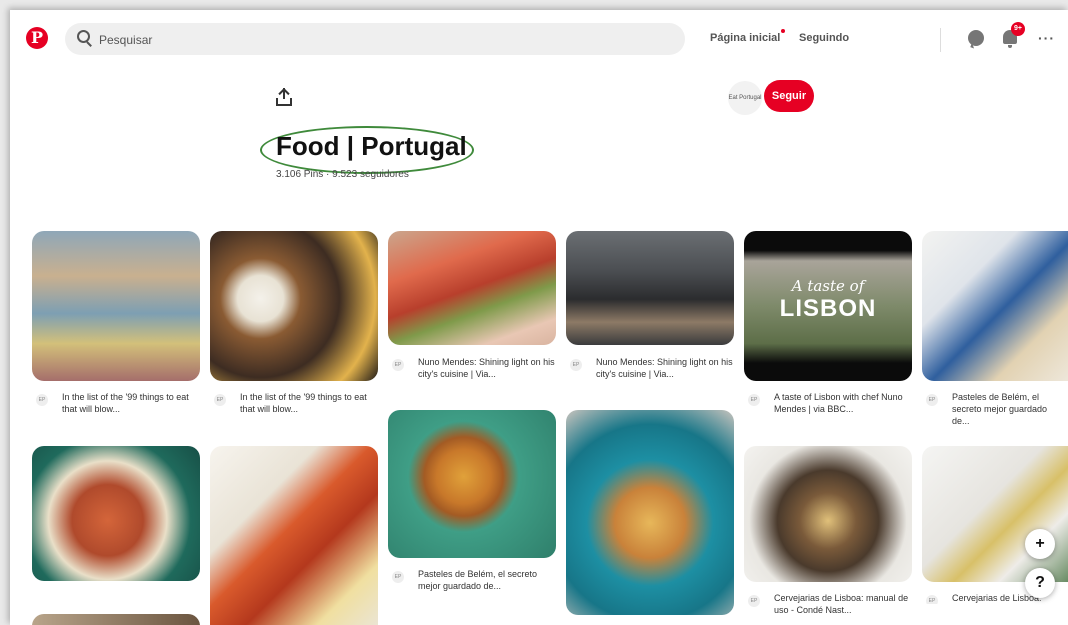 The image size is (1068, 625). I want to click on search-icon, so click(83, 36).